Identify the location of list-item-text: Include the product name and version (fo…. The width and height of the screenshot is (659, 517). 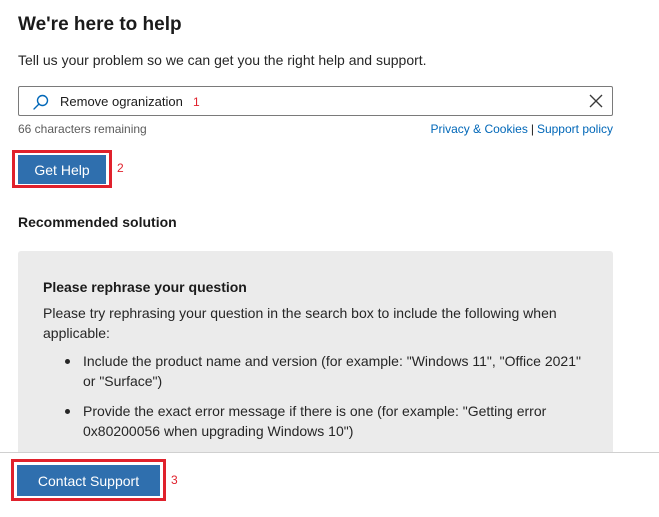
(332, 371).